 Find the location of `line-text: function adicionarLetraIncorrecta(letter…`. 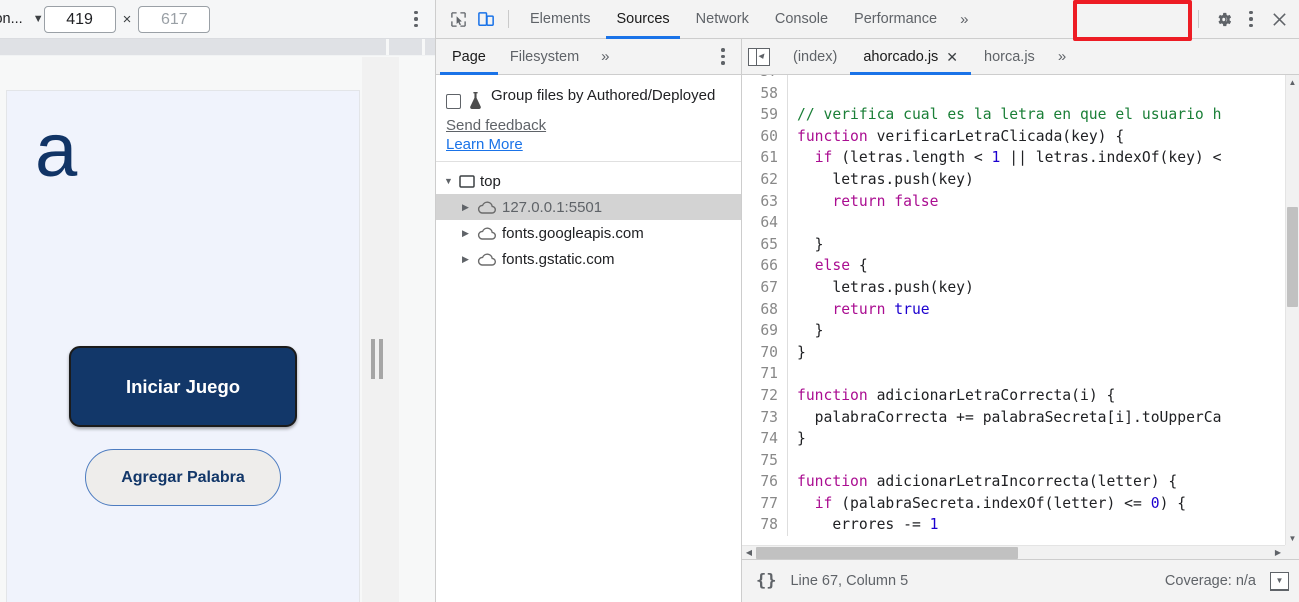

line-text: function adicionarLetraIncorrecta(letter… is located at coordinates (982, 482).